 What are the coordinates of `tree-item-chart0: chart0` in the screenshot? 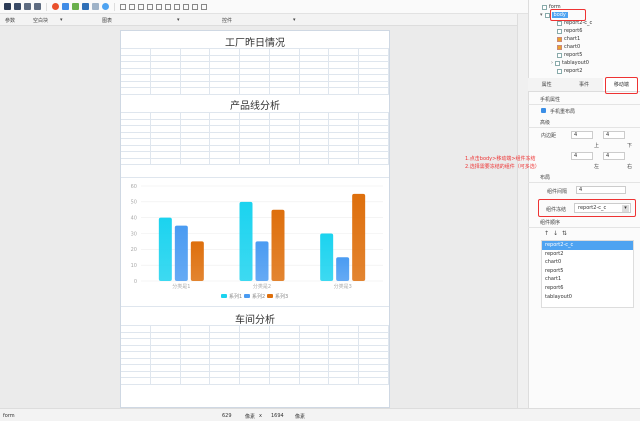 It's located at (568, 47).